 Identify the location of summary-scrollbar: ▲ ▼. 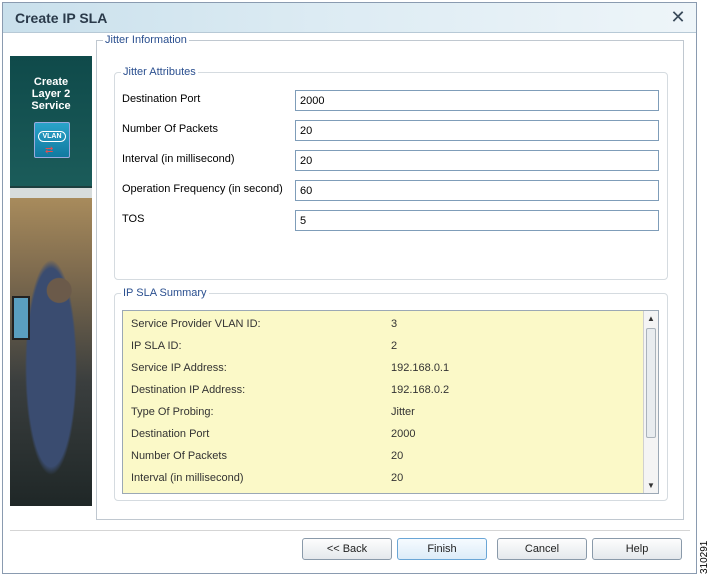
(650, 402).